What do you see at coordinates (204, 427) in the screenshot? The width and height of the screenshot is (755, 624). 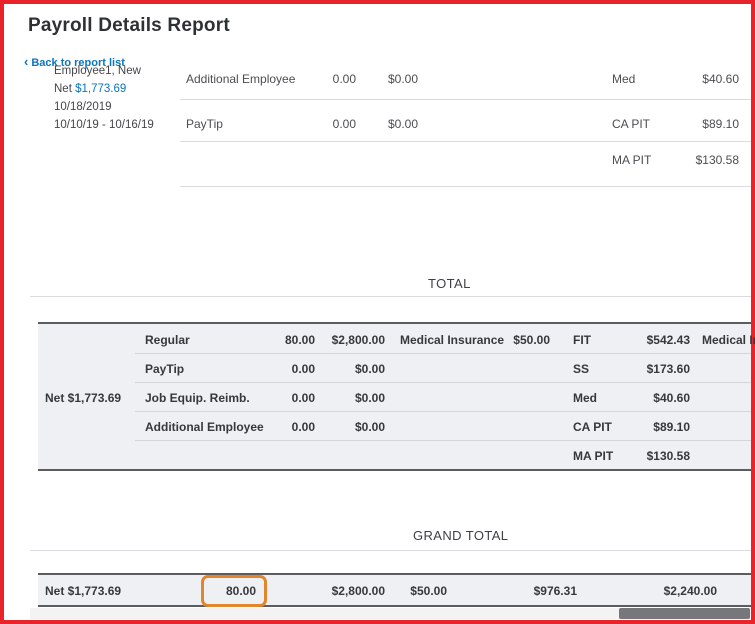 I see `total-pay-label: Additional Employee` at bounding box center [204, 427].